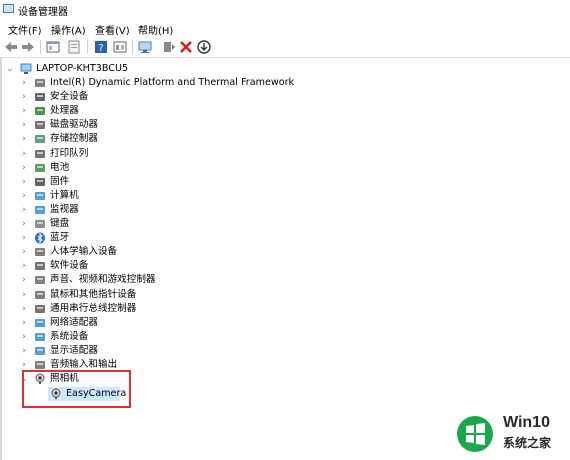  I want to click on tree-category-label: 监视器, so click(64, 209).